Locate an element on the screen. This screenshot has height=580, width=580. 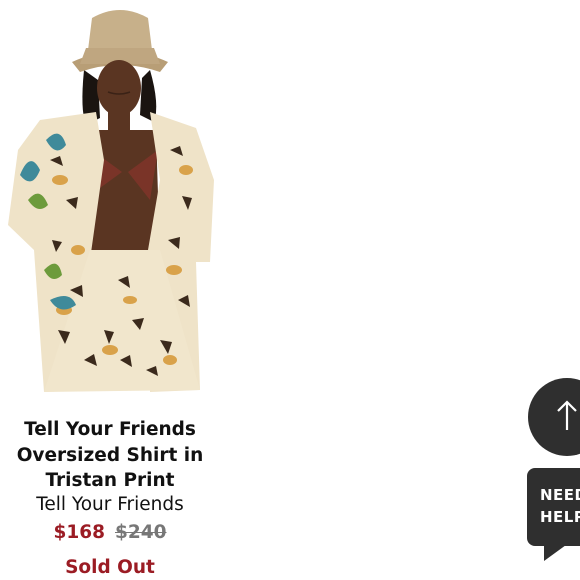
sale-price: $168 is located at coordinates (79, 532).